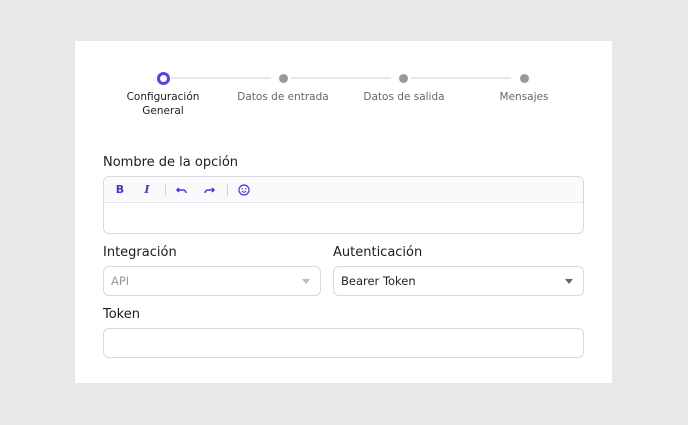 Image resolution: width=688 pixels, height=425 pixels. What do you see at coordinates (140, 252) in the screenshot?
I see `integration-label: Integración` at bounding box center [140, 252].